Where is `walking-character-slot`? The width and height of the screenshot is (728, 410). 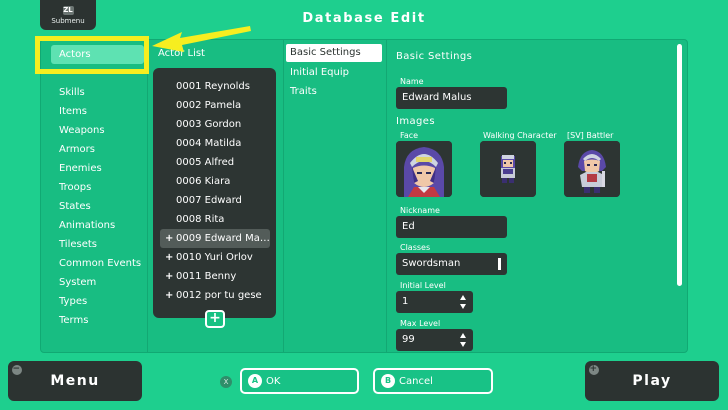
walking-character-slot is located at coordinates (508, 169).